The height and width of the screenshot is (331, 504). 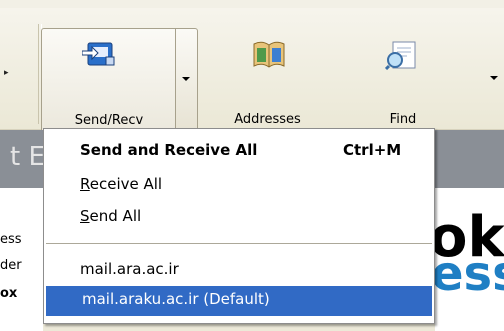 I want to click on menu-item-default-account: mail.araku.ac.ir (Default), so click(x=239, y=301).